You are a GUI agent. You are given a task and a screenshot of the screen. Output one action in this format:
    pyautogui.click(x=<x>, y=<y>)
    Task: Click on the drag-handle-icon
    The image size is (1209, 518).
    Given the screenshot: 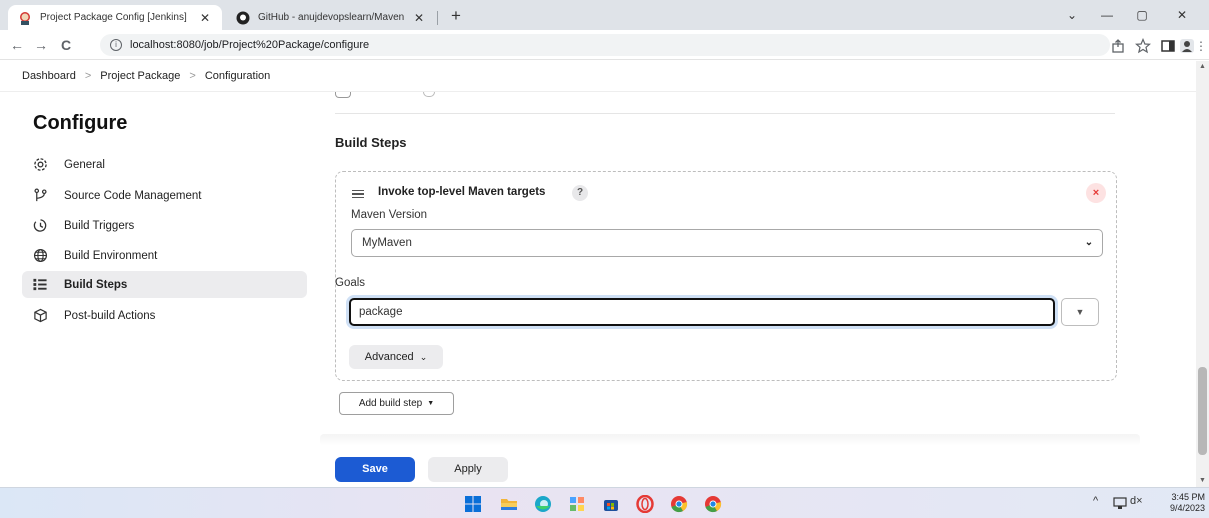 What is the action you would take?
    pyautogui.click(x=358, y=194)
    